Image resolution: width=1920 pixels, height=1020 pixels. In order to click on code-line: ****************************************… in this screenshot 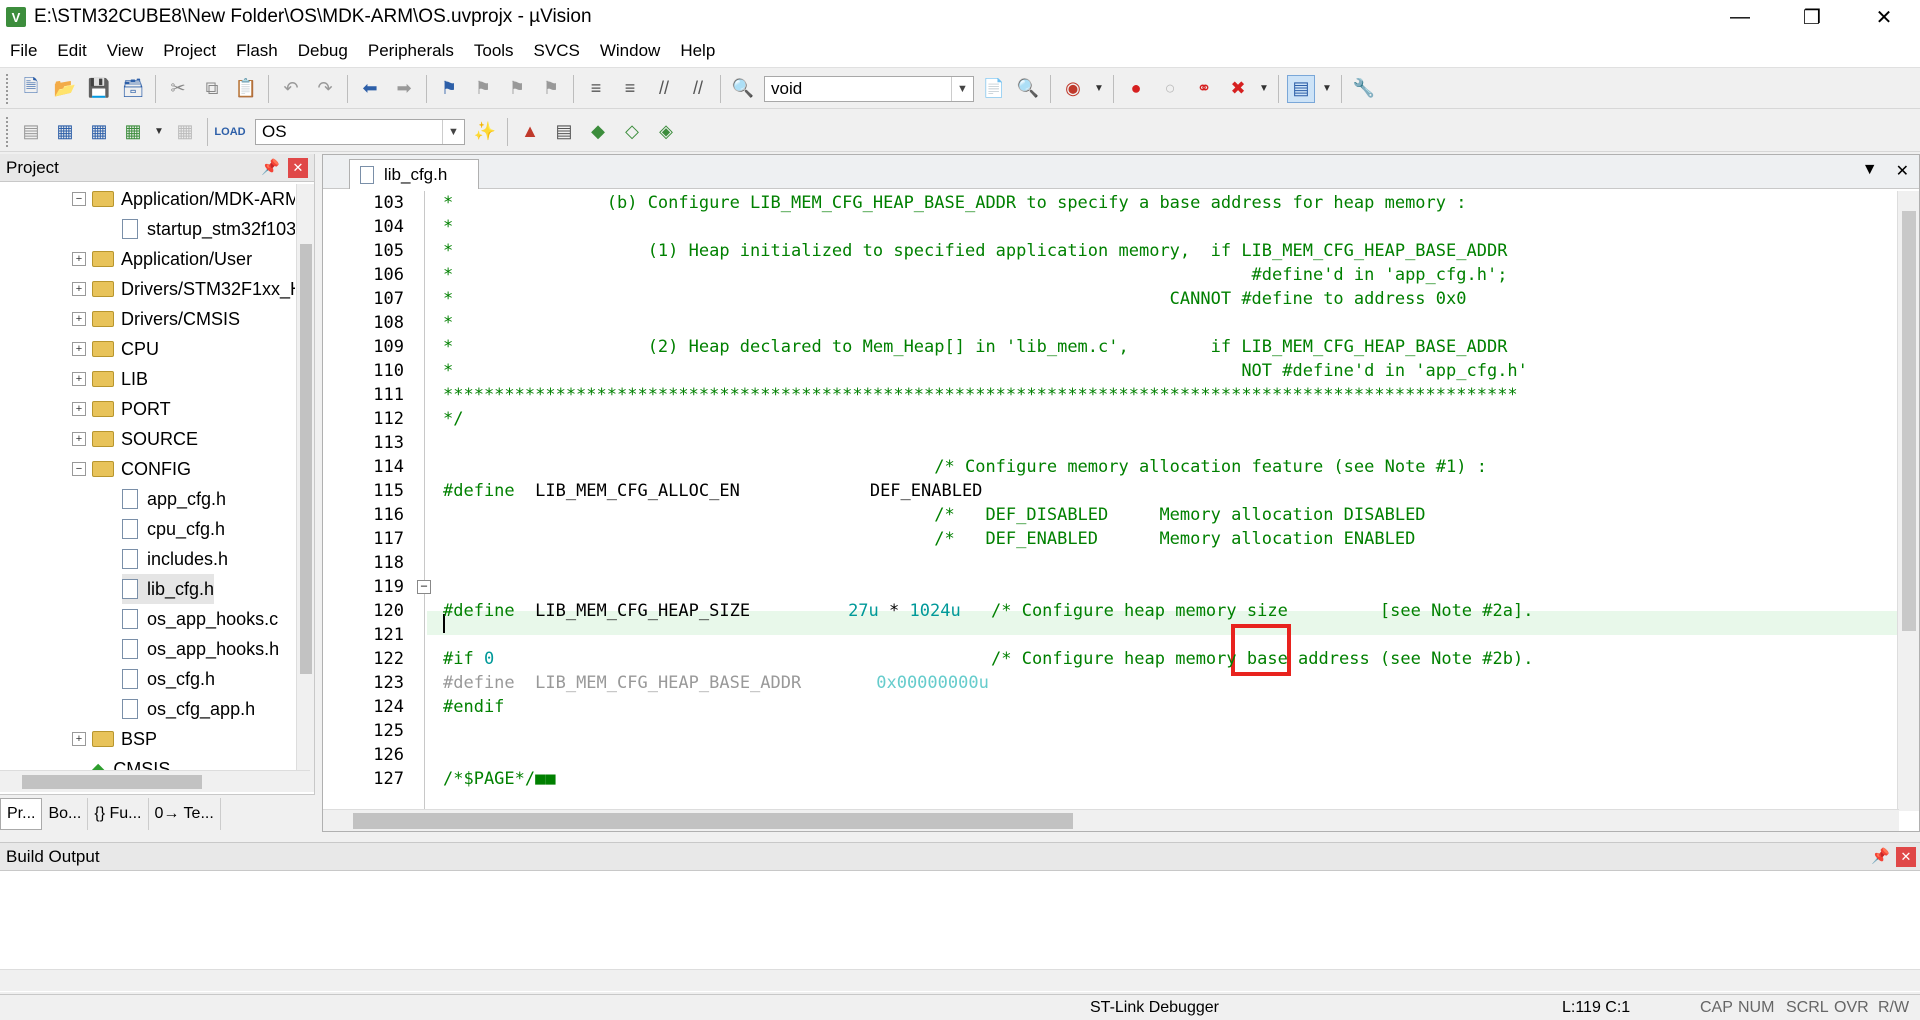, I will do `click(980, 395)`.